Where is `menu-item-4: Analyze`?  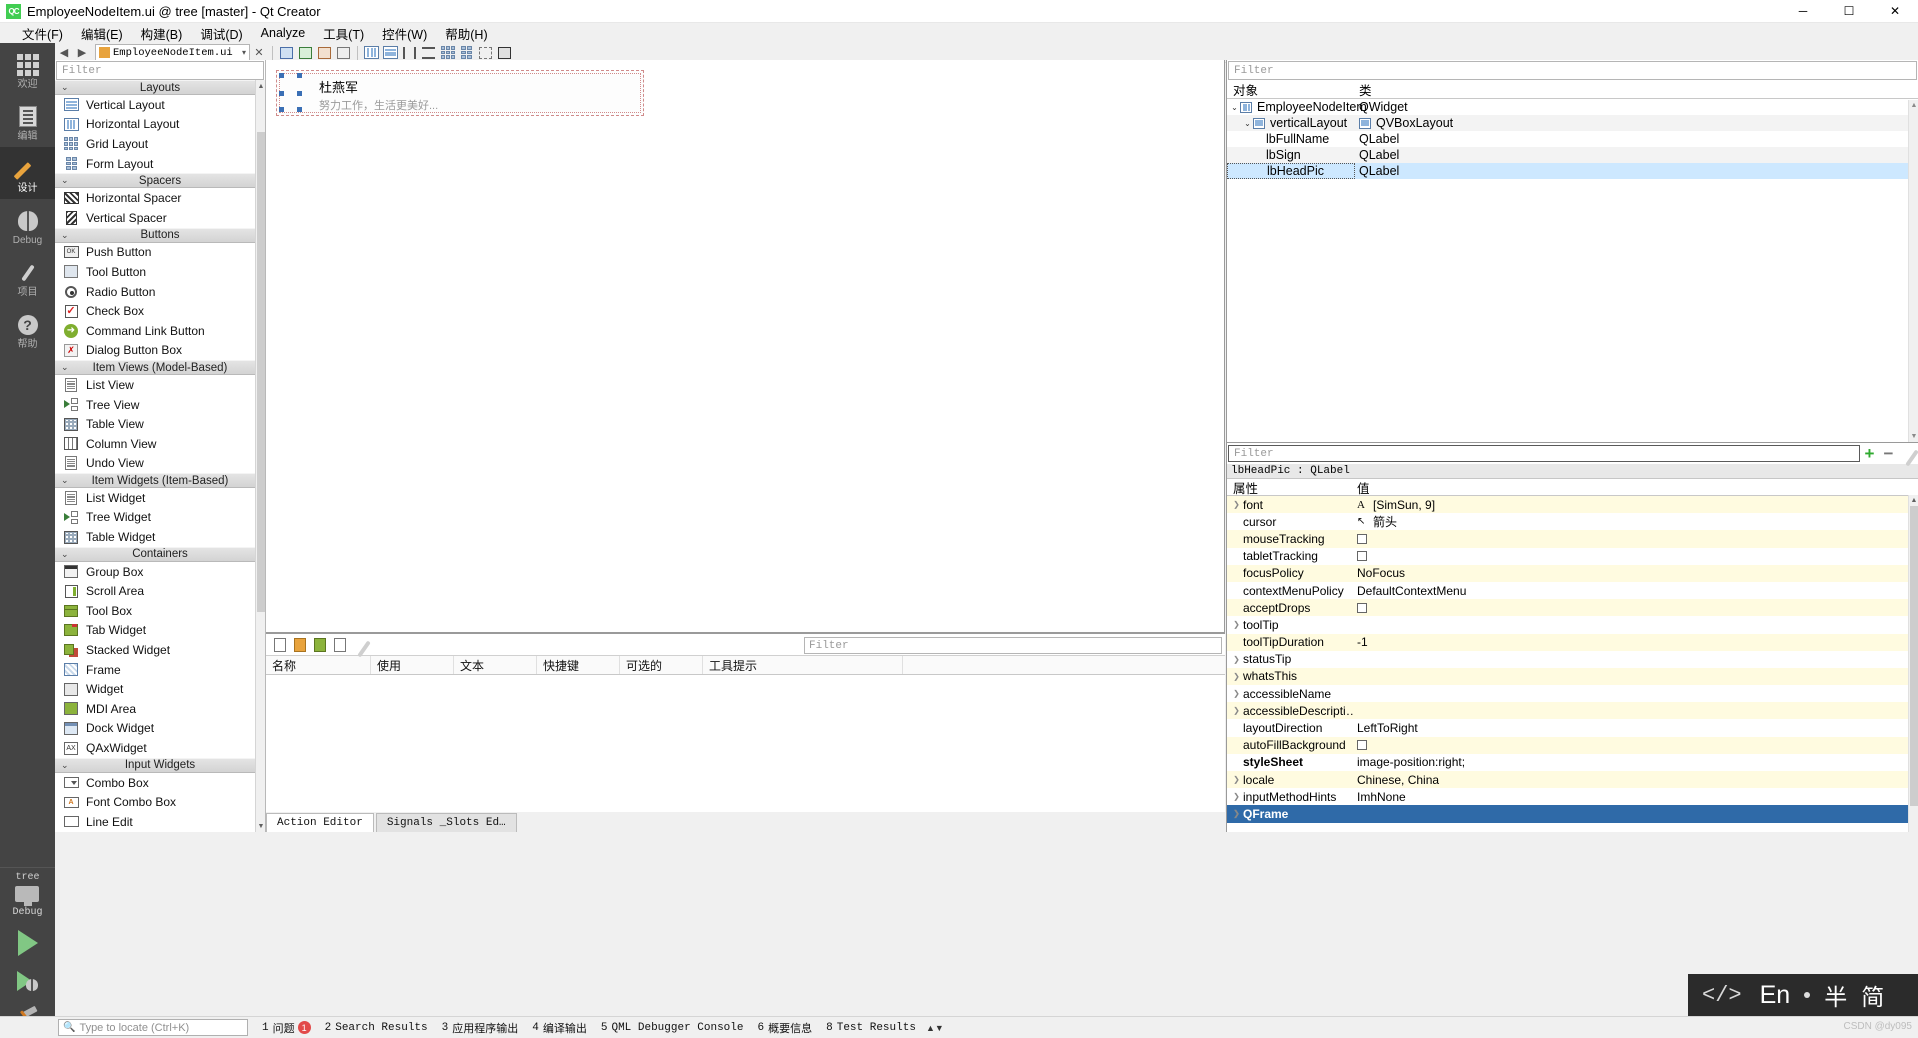 menu-item-4: Analyze is located at coordinates (283, 33).